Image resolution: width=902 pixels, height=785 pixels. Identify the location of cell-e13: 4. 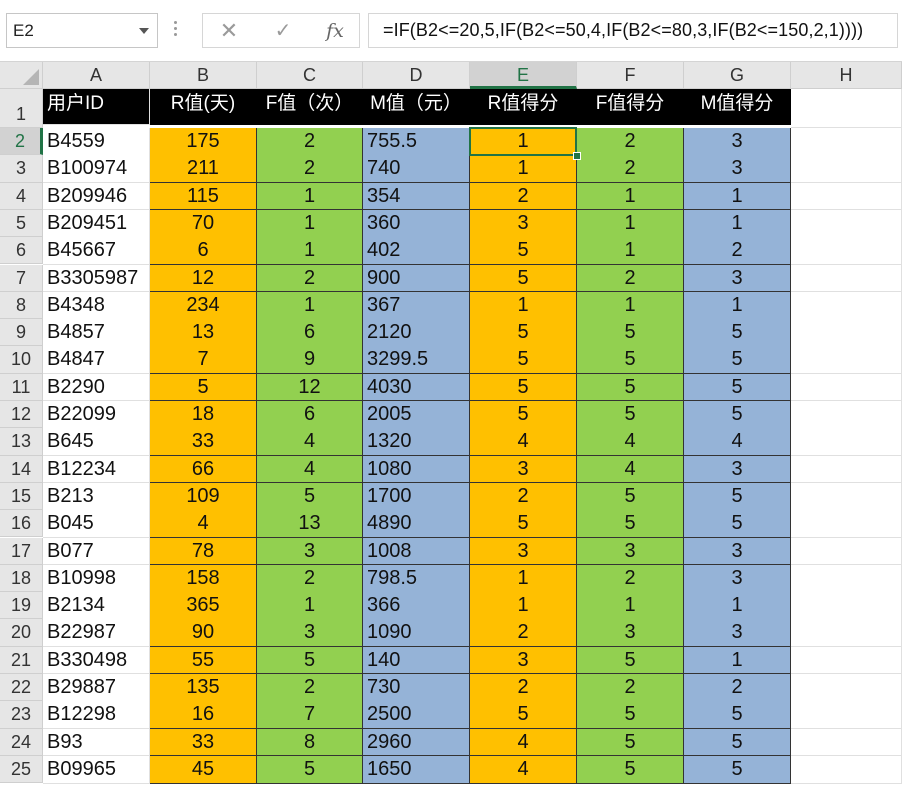
(523, 442).